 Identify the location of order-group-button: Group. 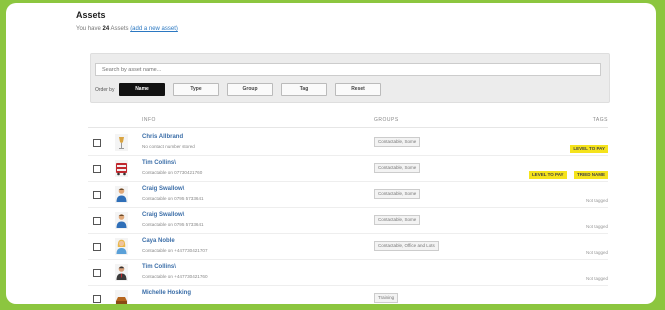
(250, 89).